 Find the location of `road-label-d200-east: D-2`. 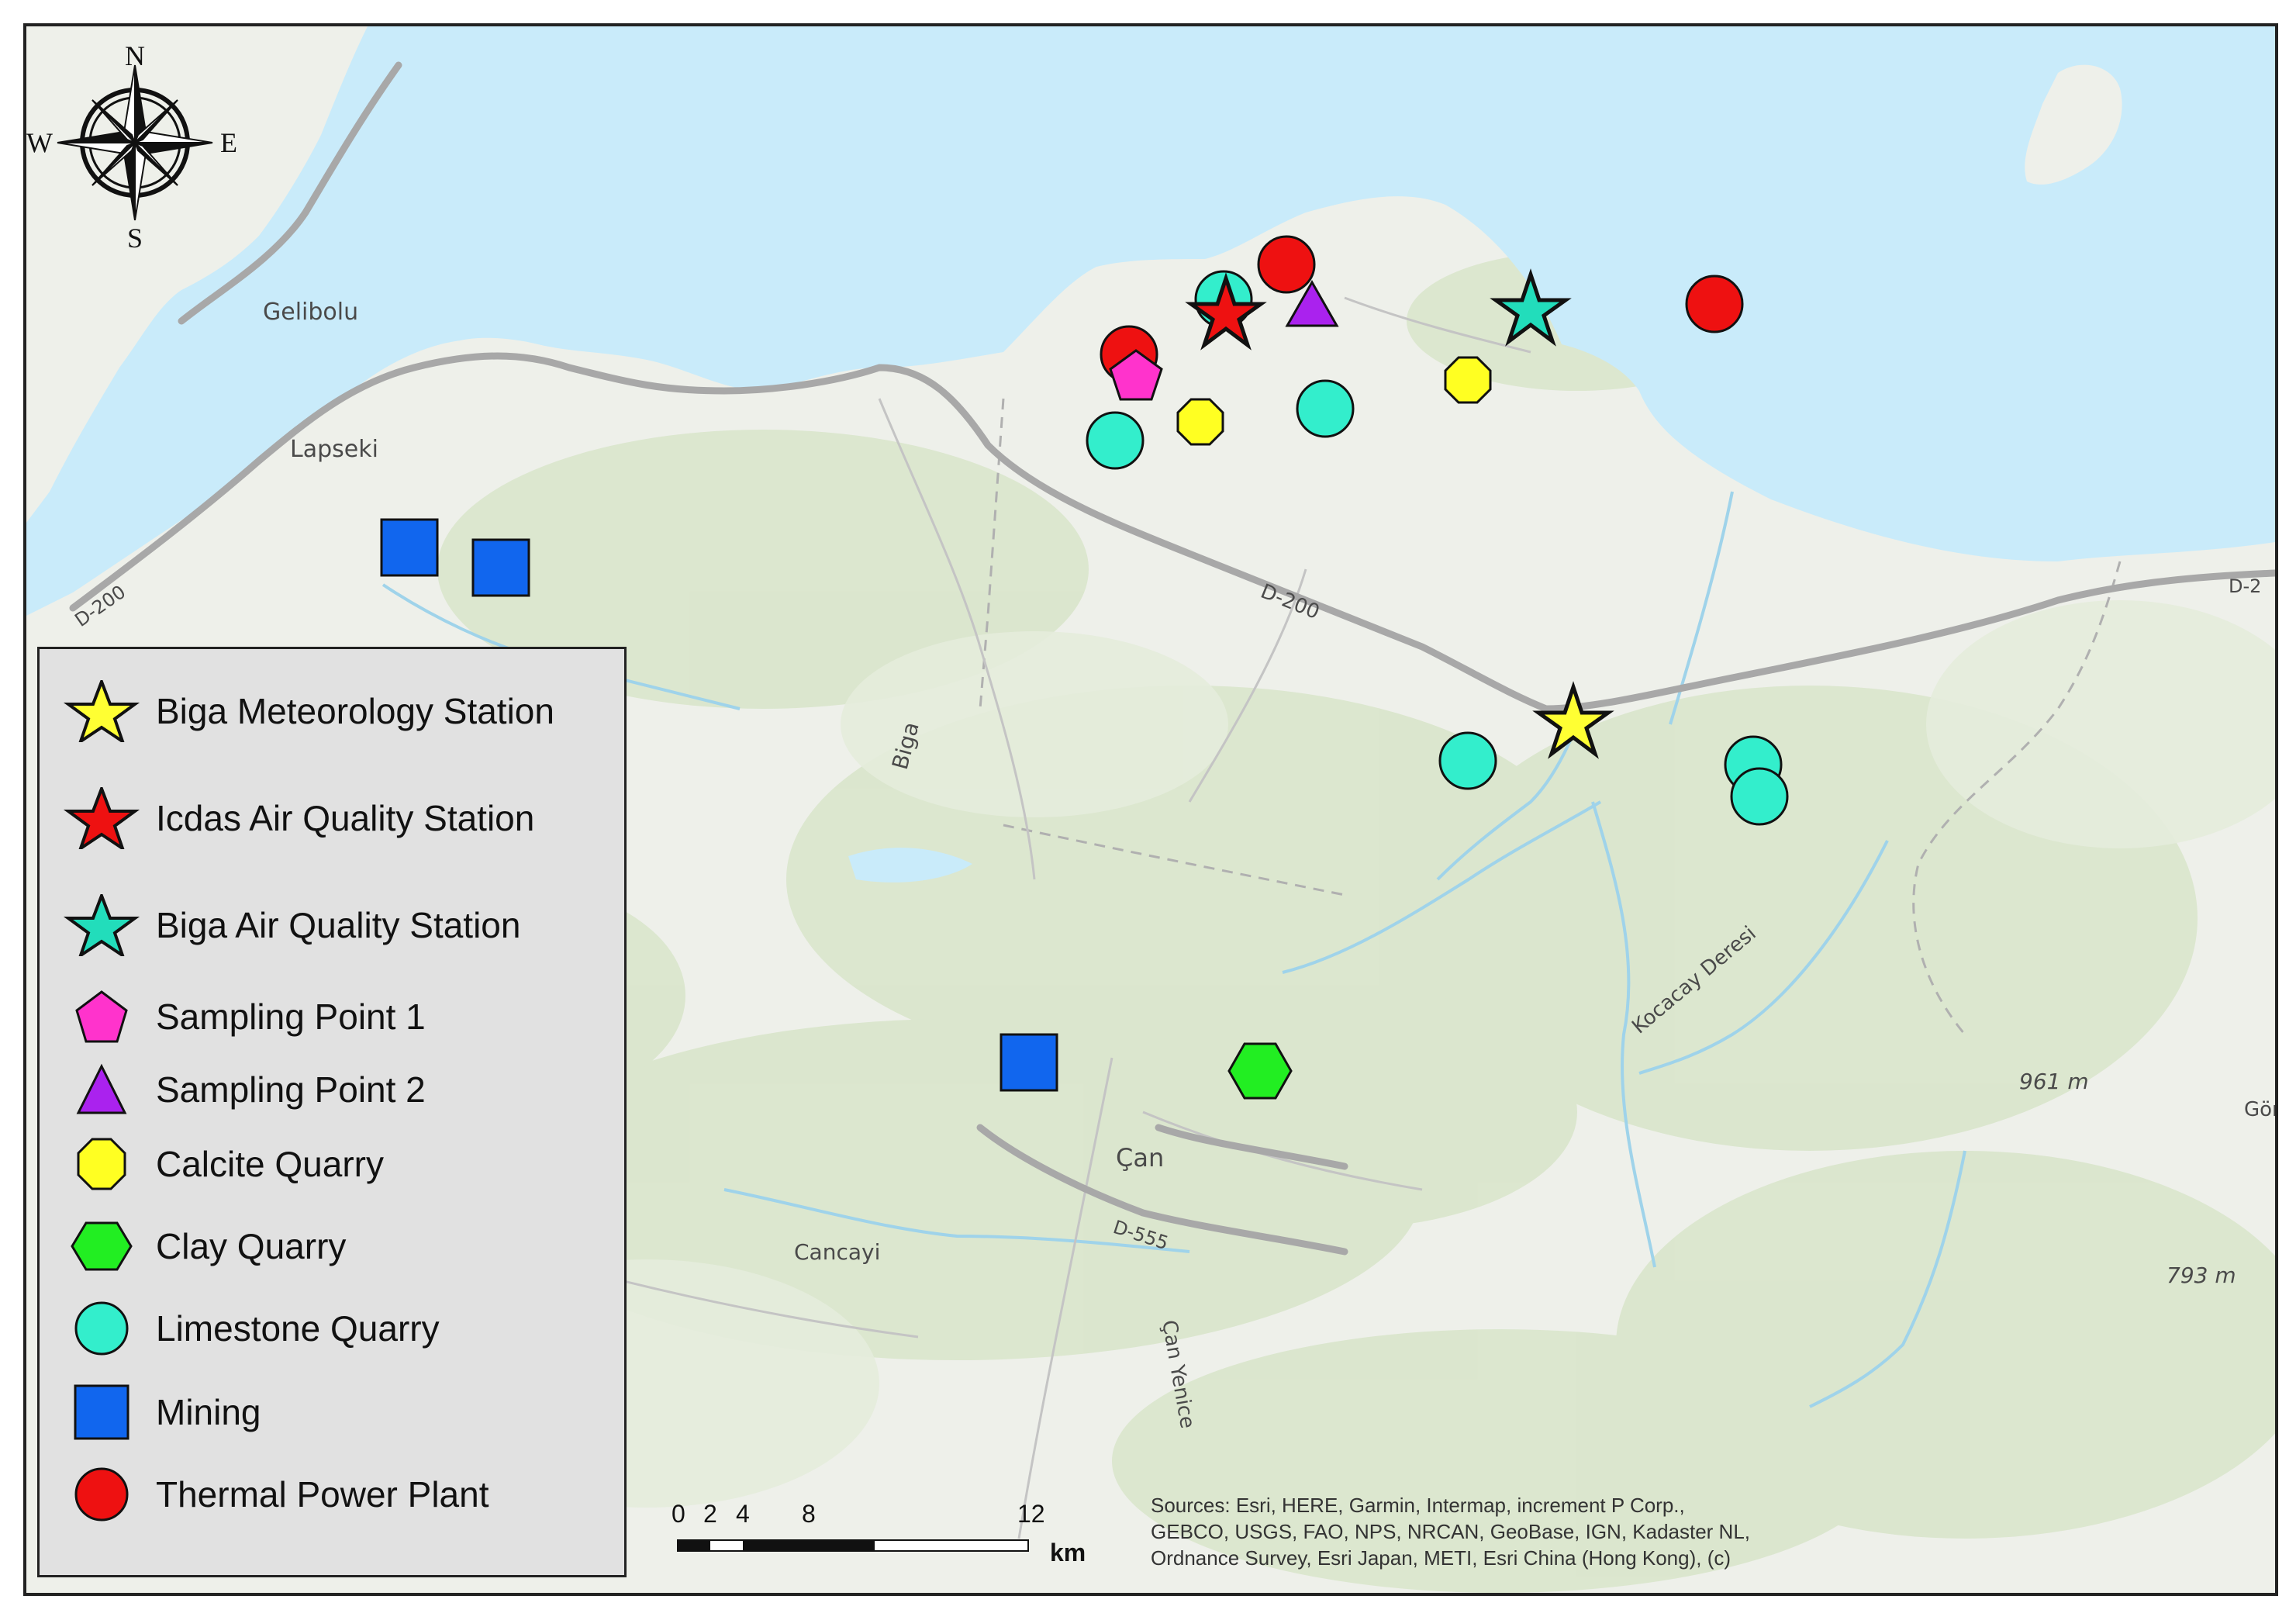

road-label-d200-east: D-2 is located at coordinates (2245, 586).